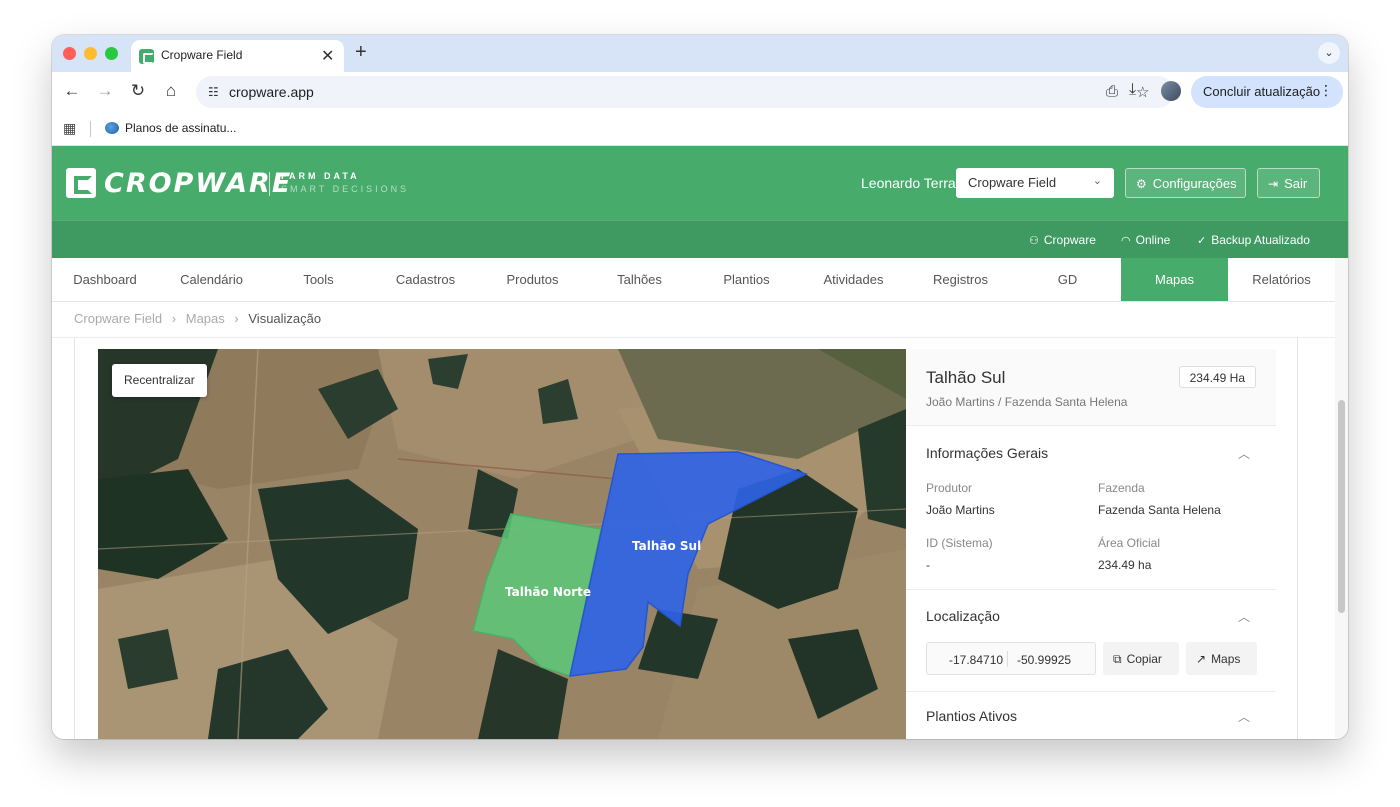 The image size is (1400, 807). Describe the element at coordinates (1262, 91) in the screenshot. I see `update-button-label: Concluir atualização` at that location.